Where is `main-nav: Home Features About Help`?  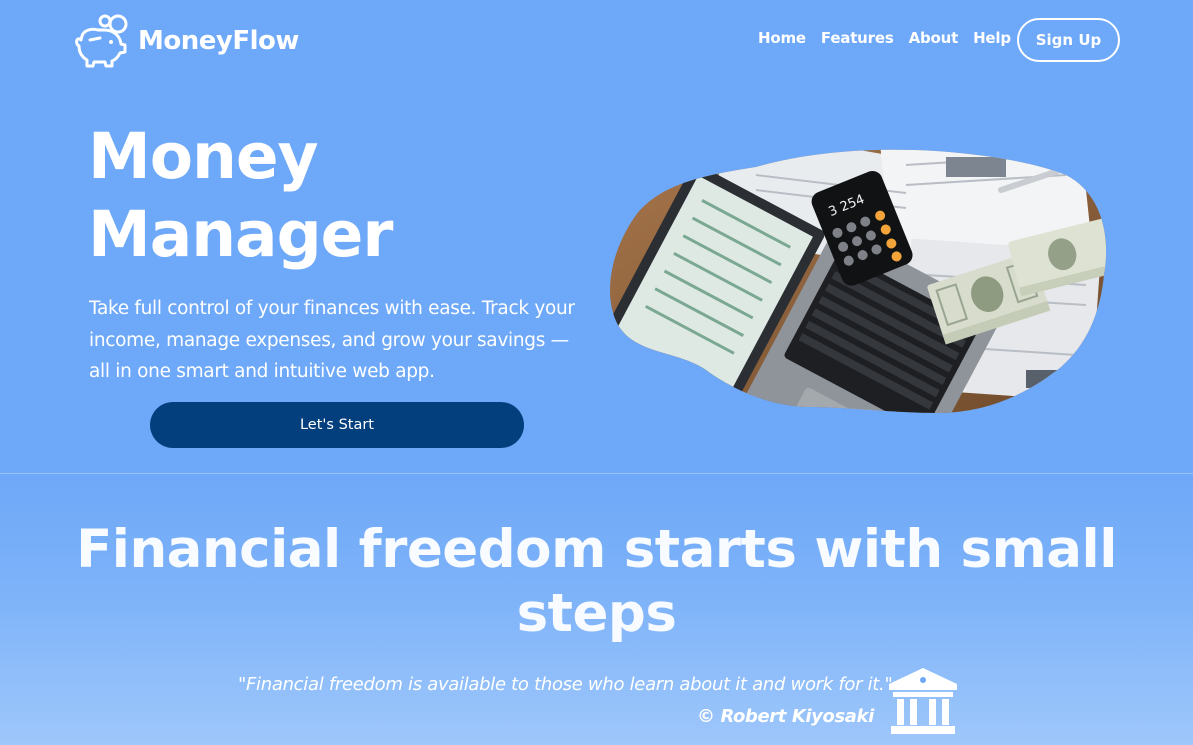 main-nav: Home Features About Help is located at coordinates (892, 38).